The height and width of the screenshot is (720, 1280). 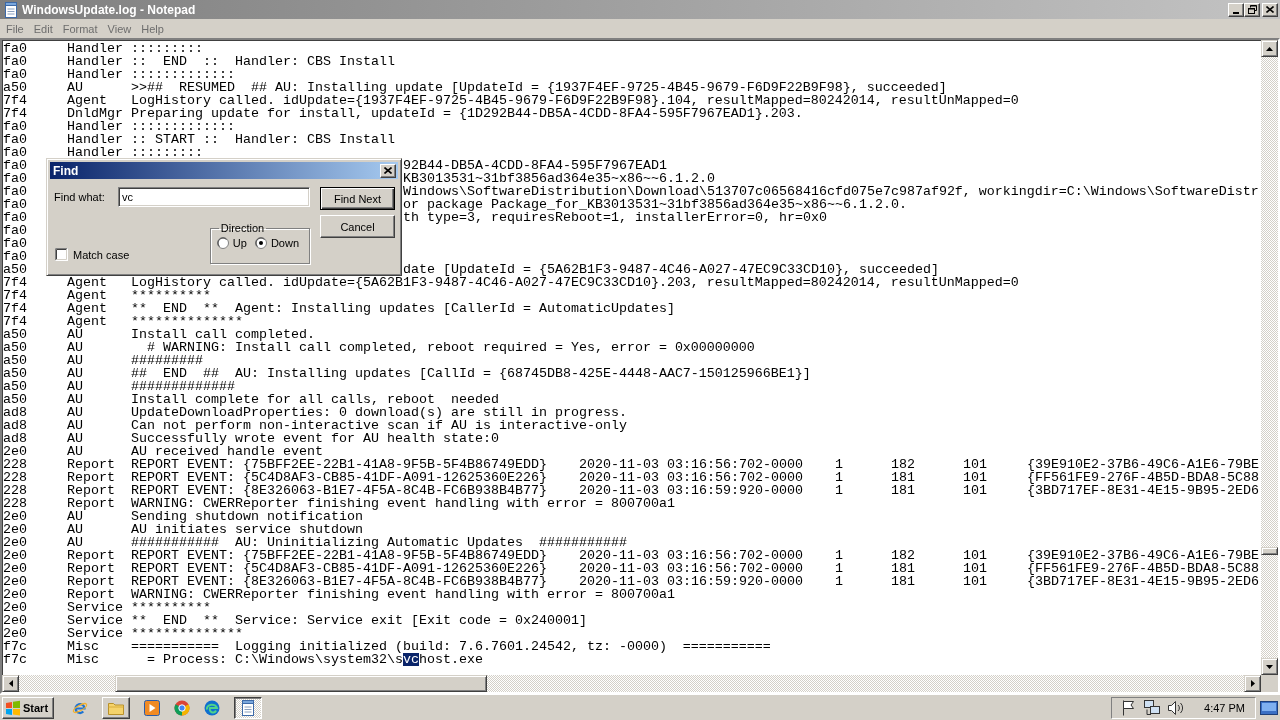 What do you see at coordinates (43, 28) in the screenshot?
I see `menu-item: Edit` at bounding box center [43, 28].